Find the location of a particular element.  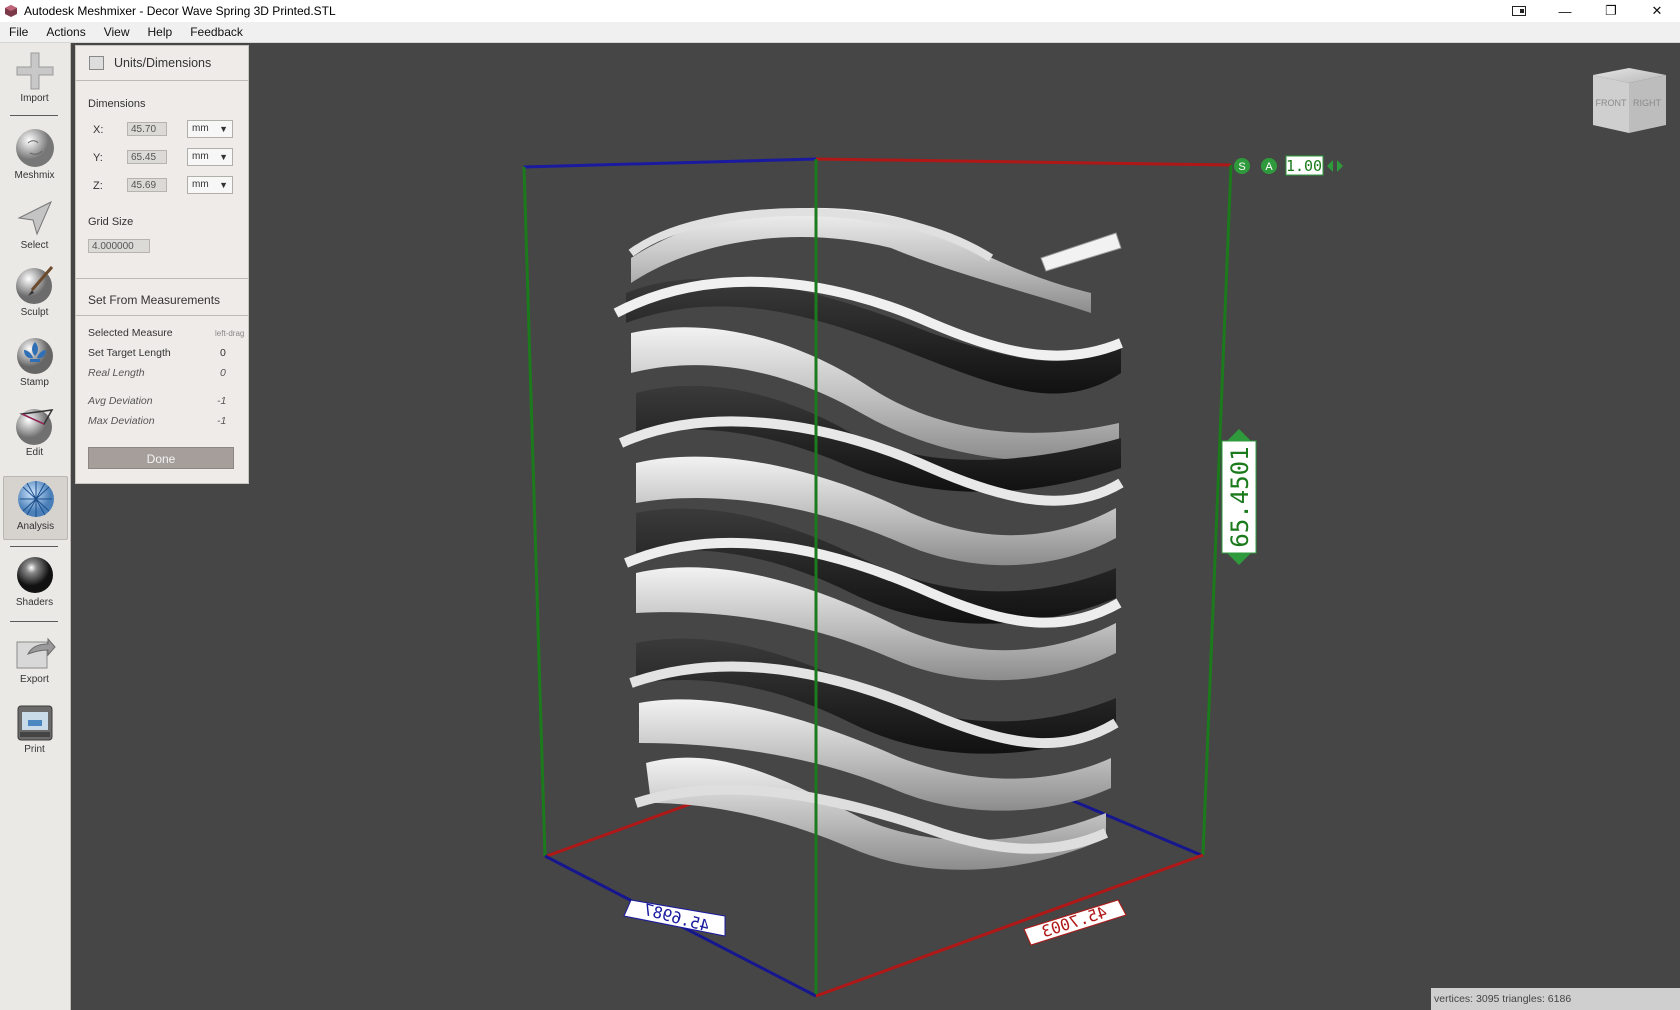

tool-edit-label: Edit is located at coordinates (34, 452).